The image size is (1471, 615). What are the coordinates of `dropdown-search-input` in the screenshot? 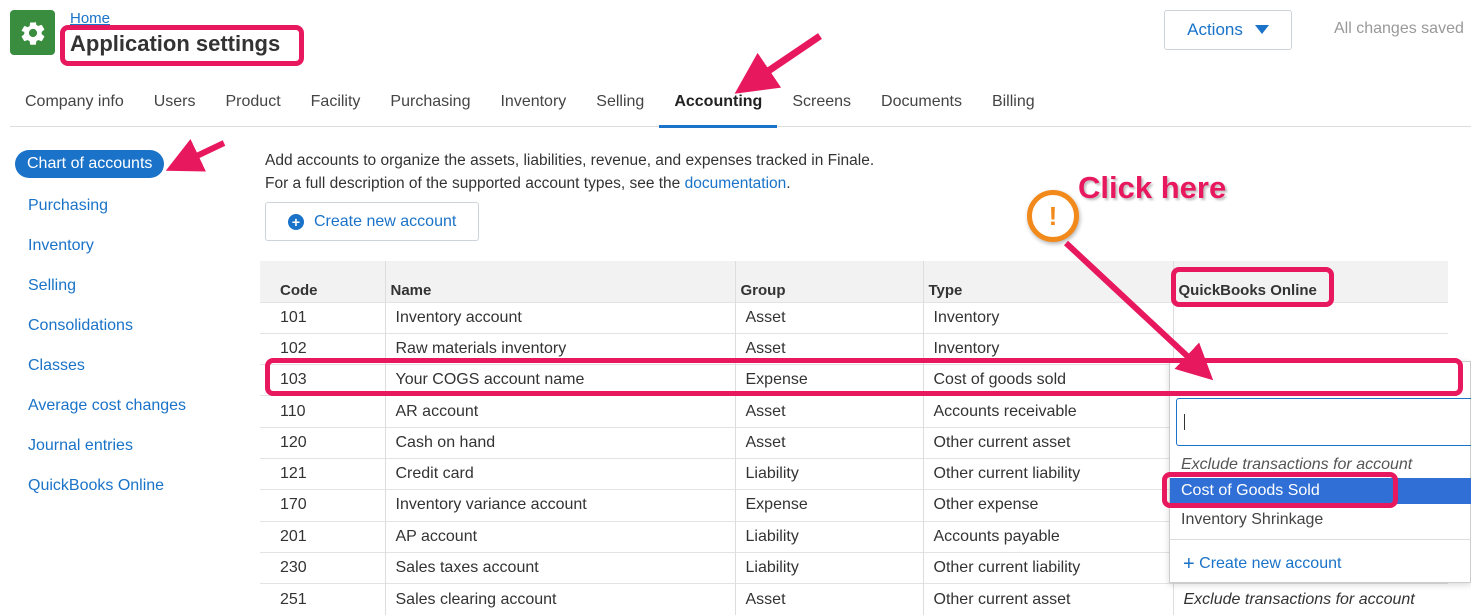 It's located at (1323, 422).